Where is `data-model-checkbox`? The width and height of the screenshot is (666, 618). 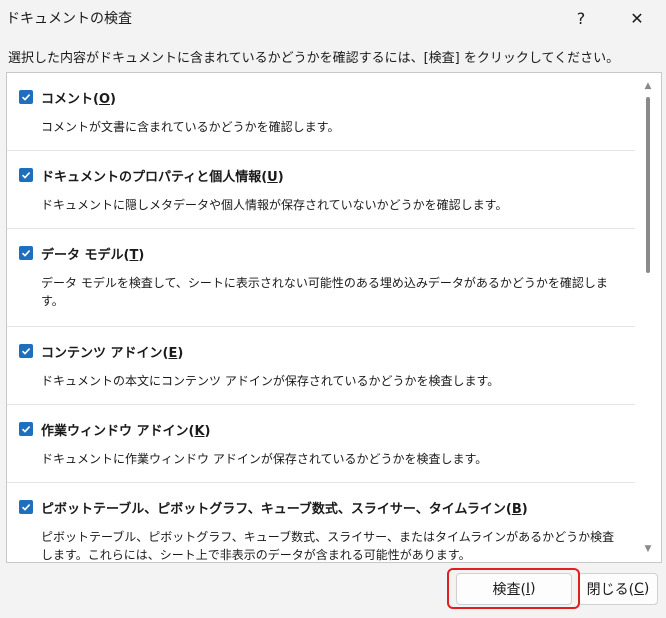
data-model-checkbox is located at coordinates (26, 253).